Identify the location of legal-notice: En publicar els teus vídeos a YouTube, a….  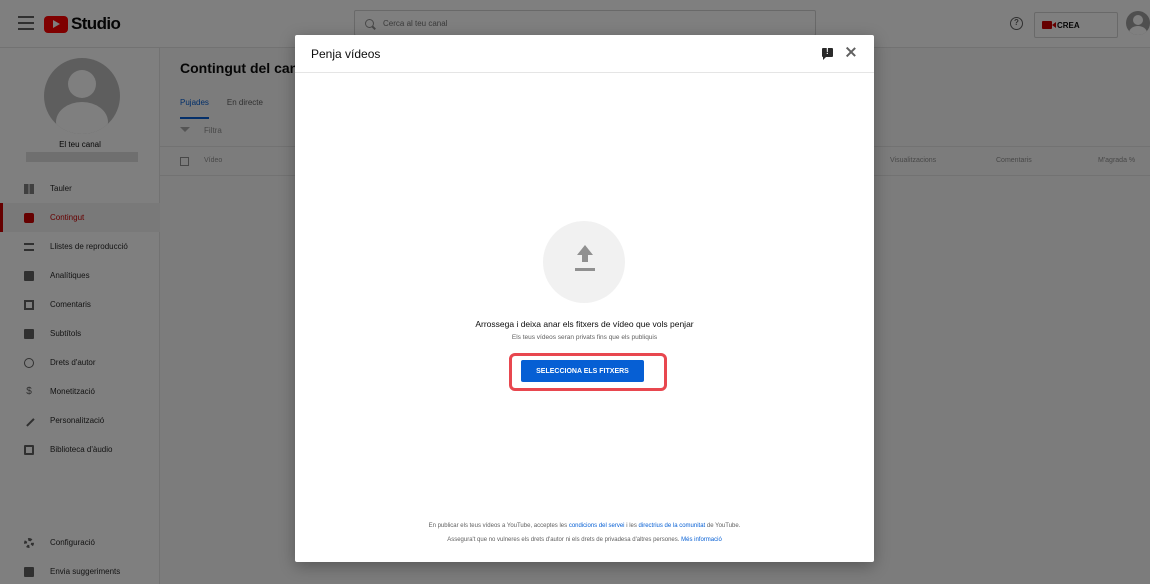
(584, 533).